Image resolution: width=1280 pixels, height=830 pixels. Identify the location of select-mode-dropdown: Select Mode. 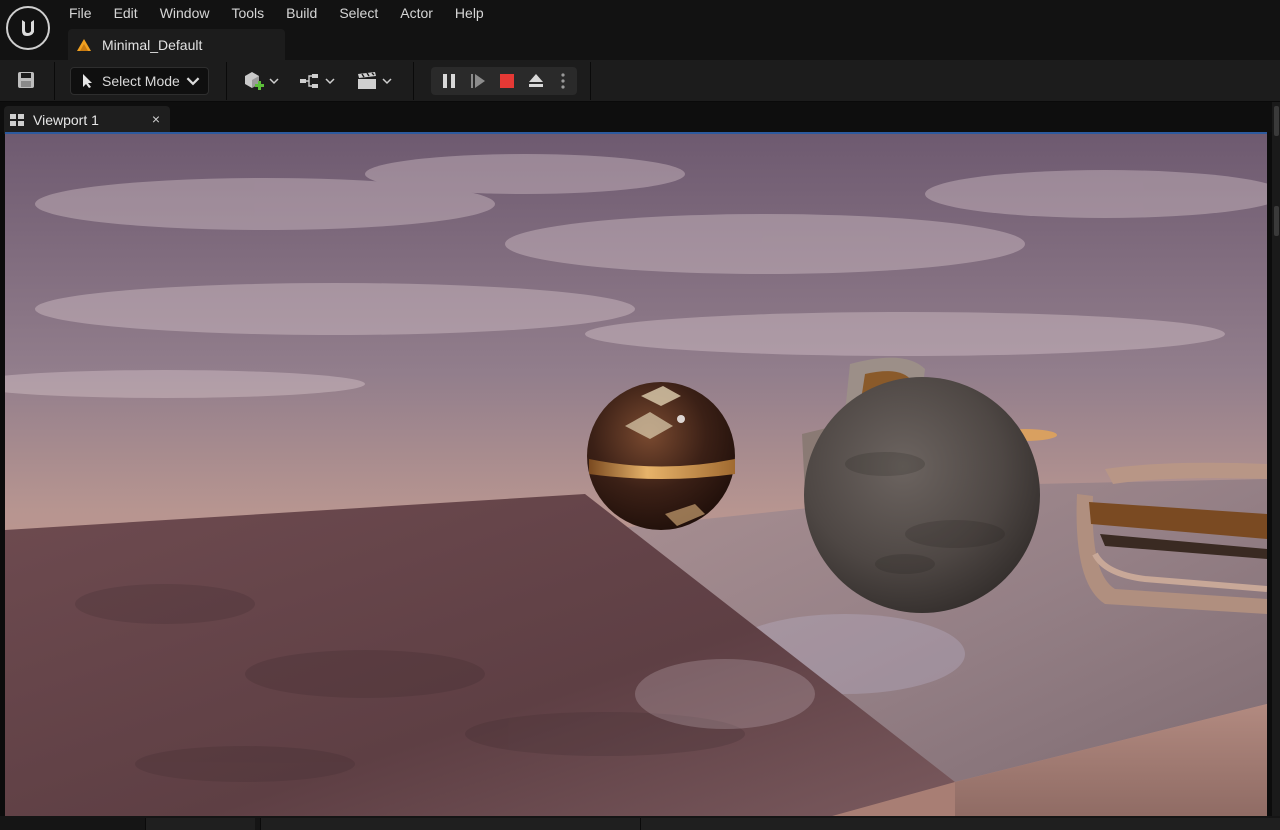
(139, 81).